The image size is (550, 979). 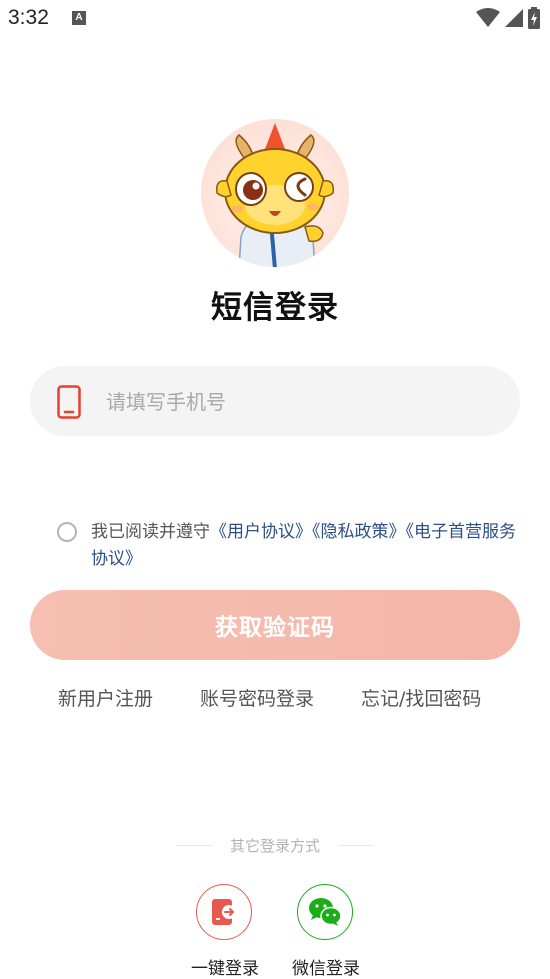 I want to click on wifi-icon, so click(x=488, y=17).